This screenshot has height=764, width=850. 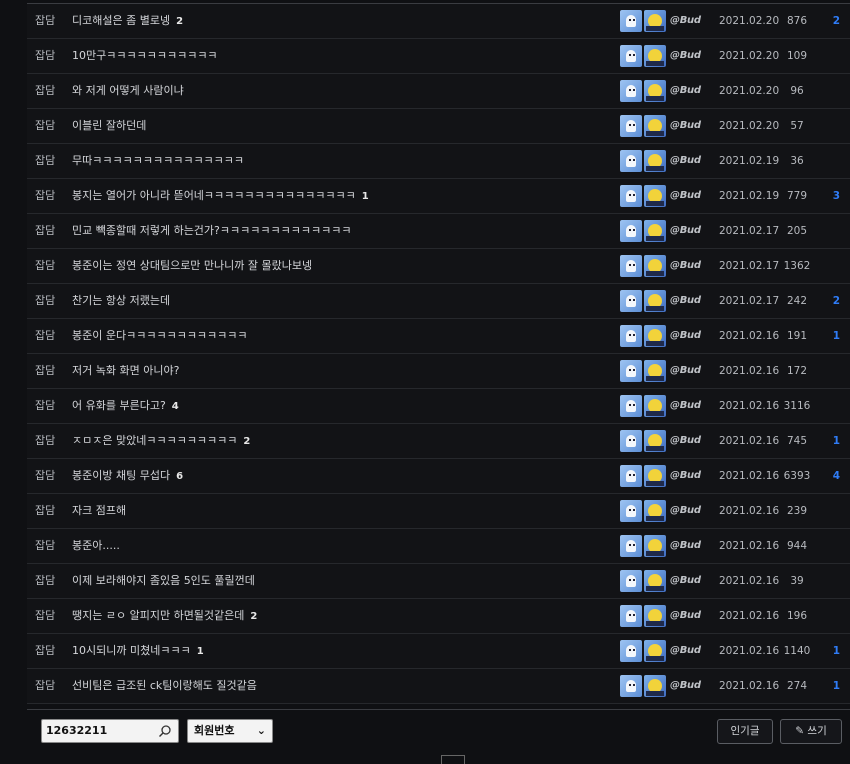 I want to click on table-row: 잡담 와 저게 어떻게 사람이냐 @Bud 2021.02.20 96, so click(x=438, y=91).